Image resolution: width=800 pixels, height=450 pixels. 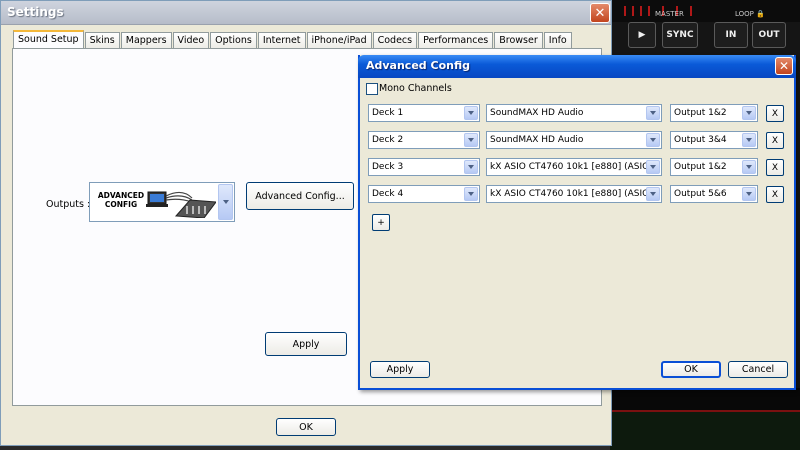 I want to click on output-2-value: Output 3&4, so click(x=700, y=140).